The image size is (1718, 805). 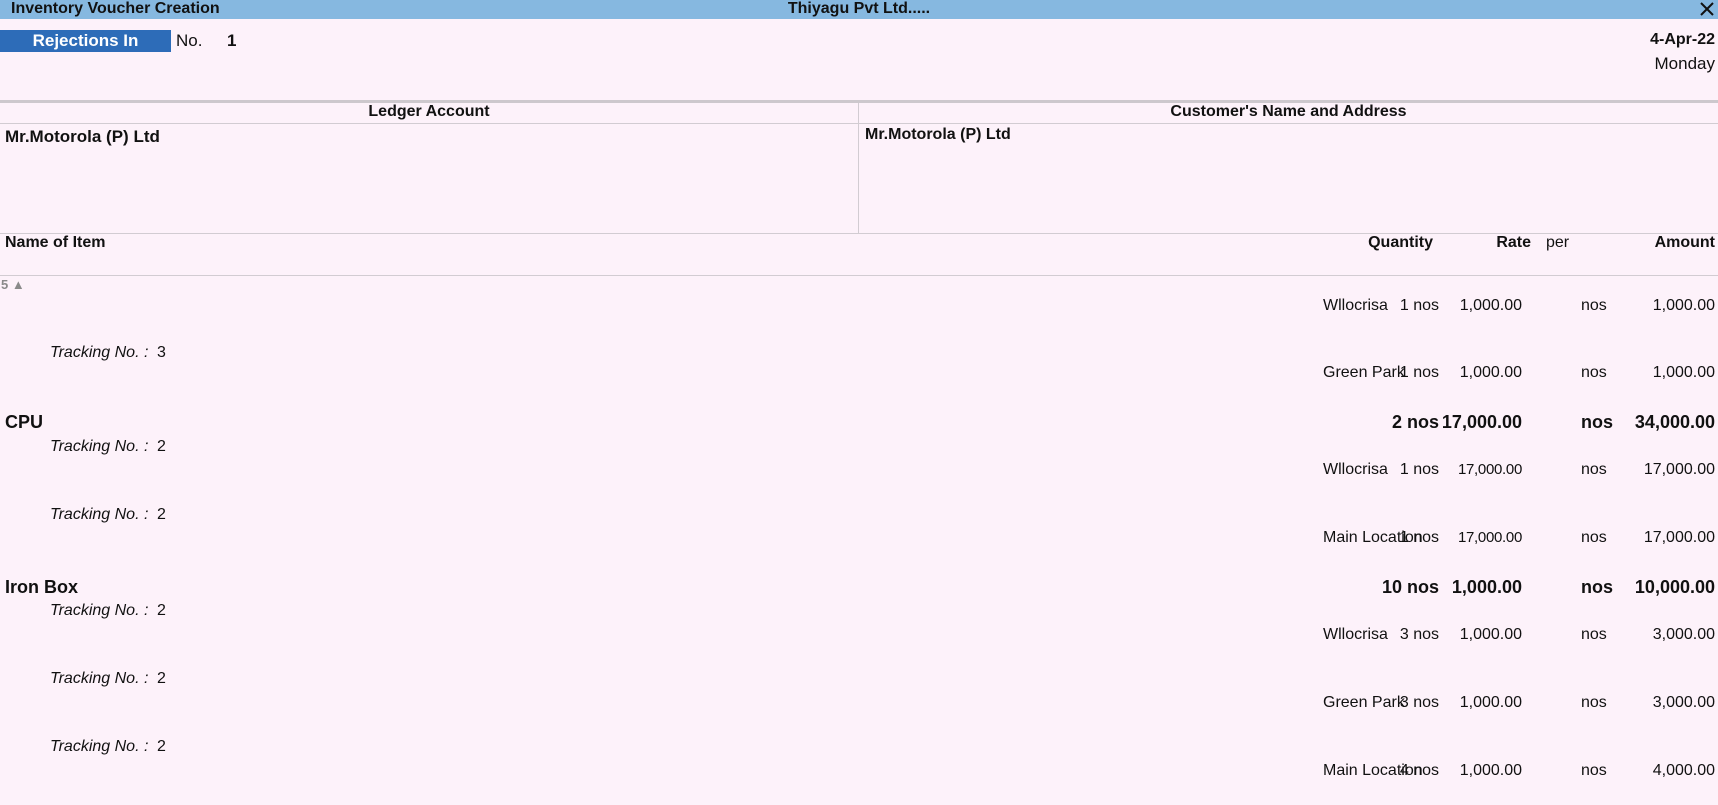 I want to click on location-row: Main Location 1 nos 17,000.00 nos 17,000.00, so click(x=859, y=541).